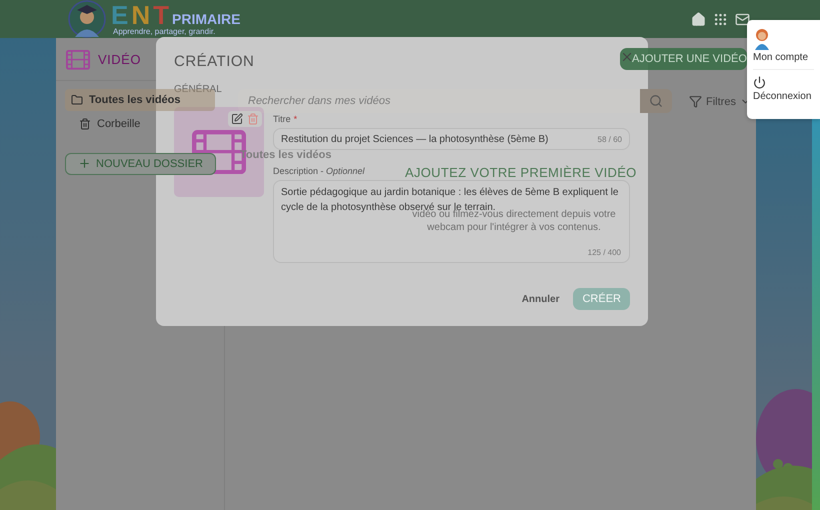  What do you see at coordinates (604, 252) in the screenshot?
I see `character-counter: 125 / 400` at bounding box center [604, 252].